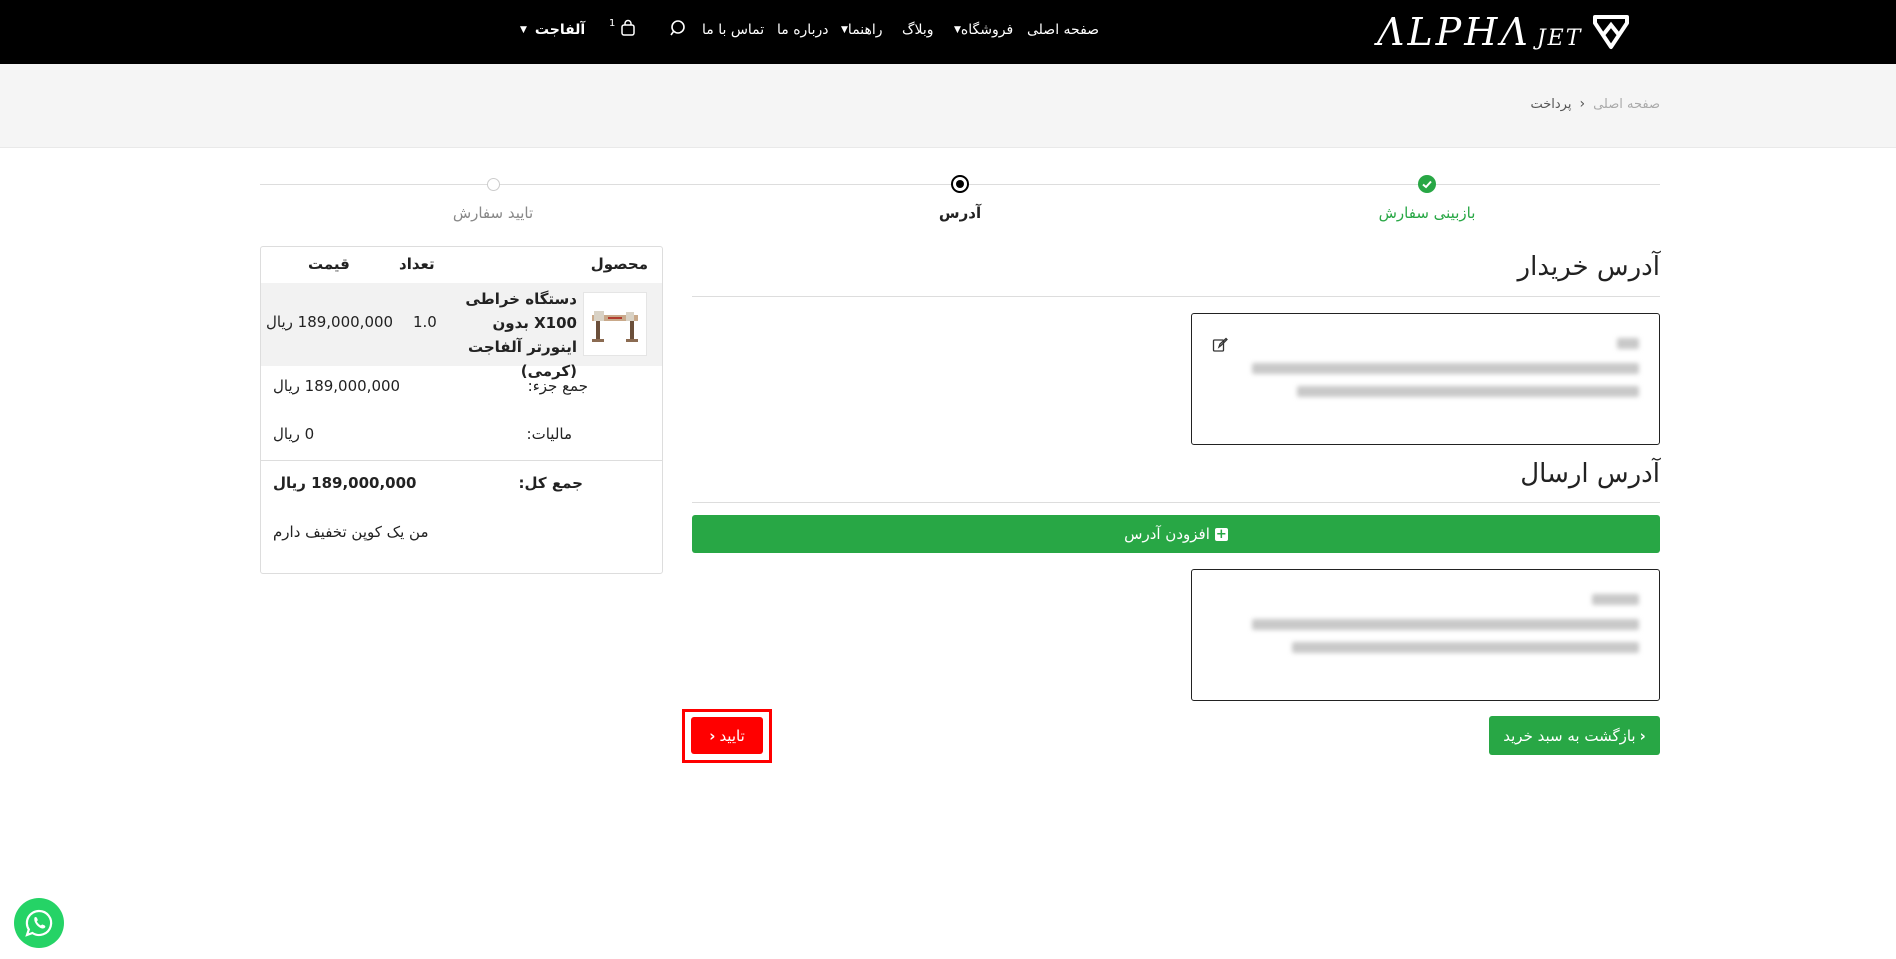  Describe the element at coordinates (417, 264) in the screenshot. I see `col-header-qty: تعداد` at that location.